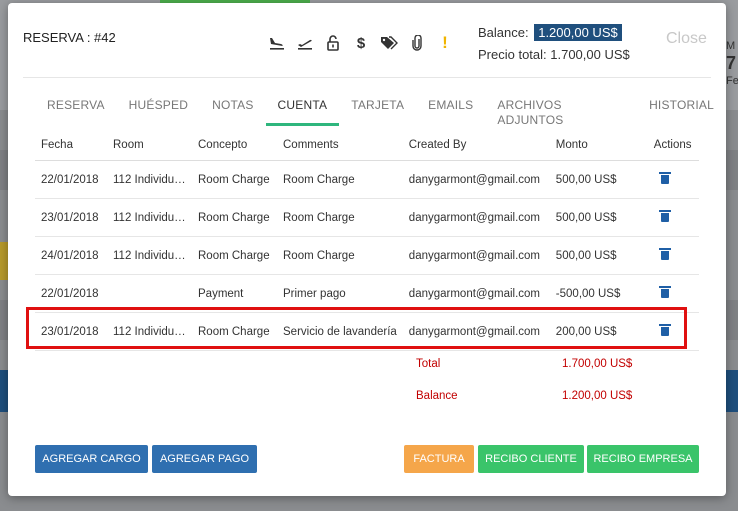 The height and width of the screenshot is (511, 738). What do you see at coordinates (428, 364) in the screenshot?
I see `total-label: Total` at bounding box center [428, 364].